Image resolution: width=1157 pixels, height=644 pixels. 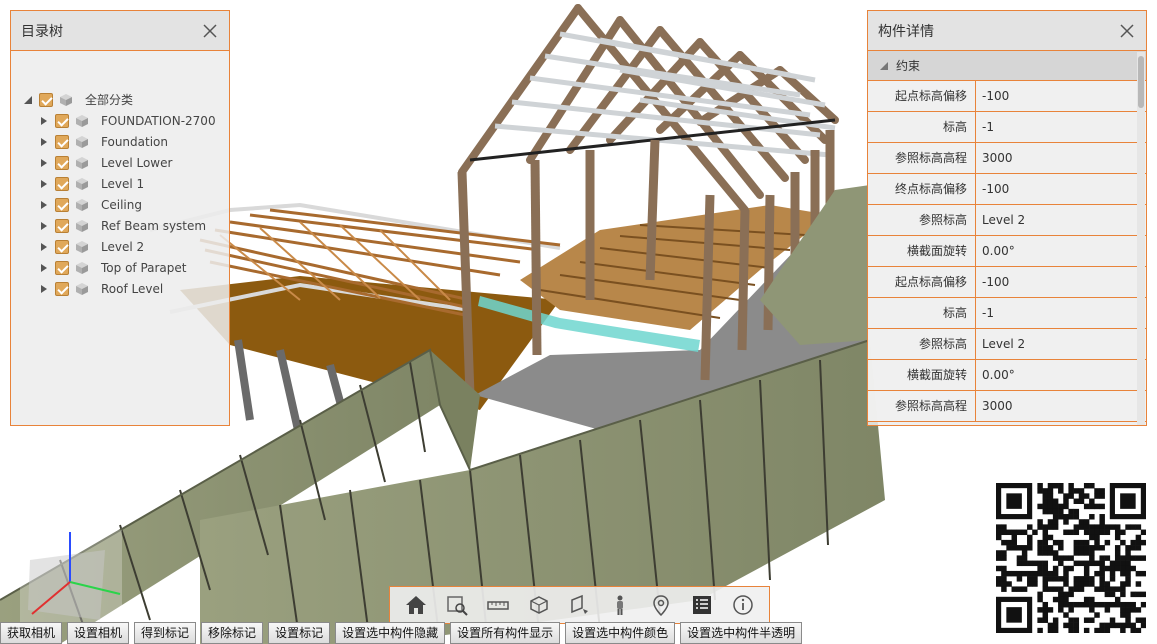 What do you see at coordinates (741, 633) in the screenshot?
I see `translucent-selected-button: 设置选中构件半透明` at bounding box center [741, 633].